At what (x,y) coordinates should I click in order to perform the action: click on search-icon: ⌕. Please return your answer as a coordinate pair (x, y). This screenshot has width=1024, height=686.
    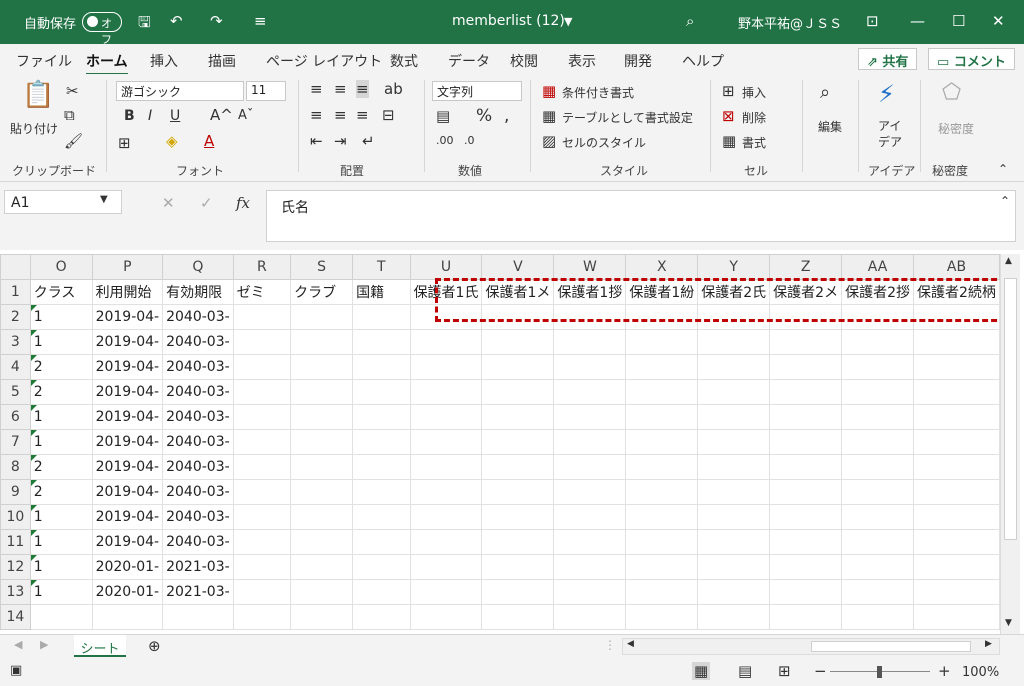
    Looking at the image, I should click on (690, 21).